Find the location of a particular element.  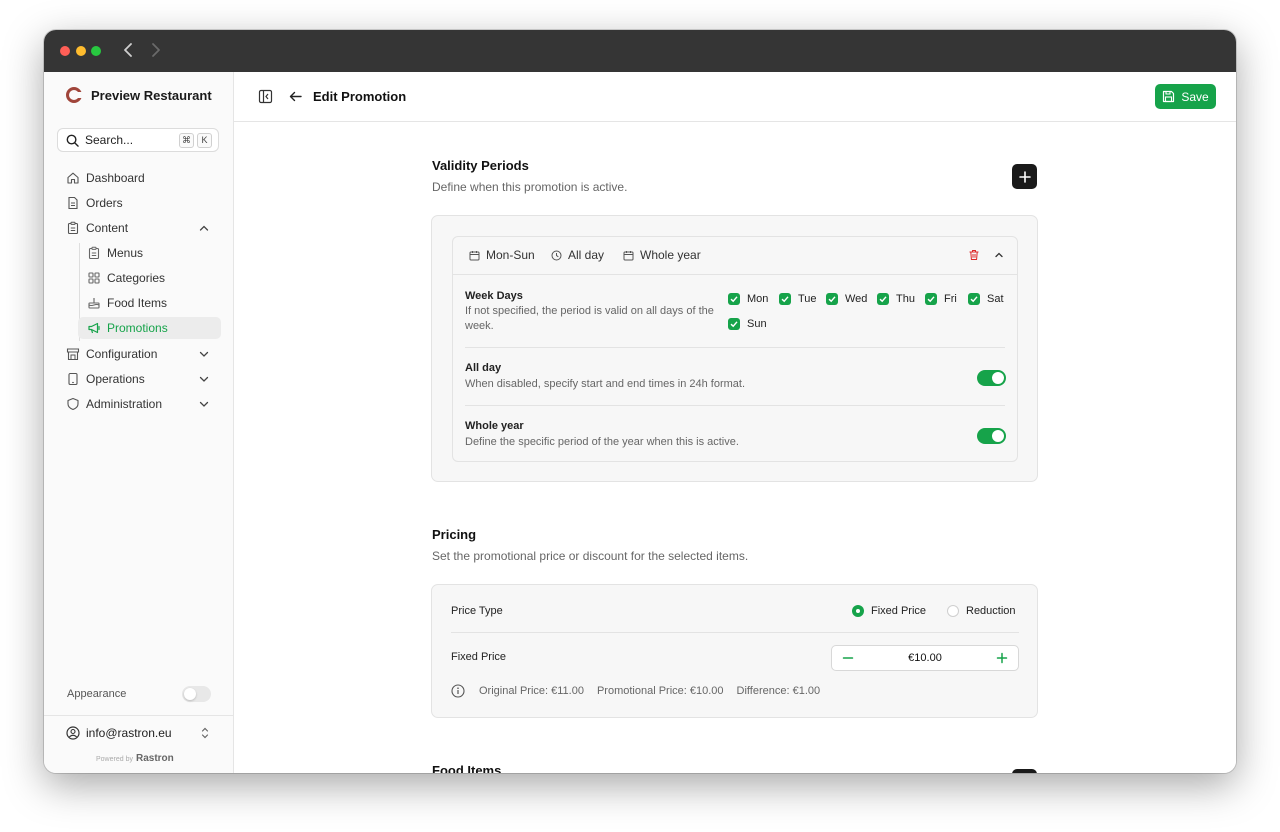

days-chip-label: Mon-Sun is located at coordinates (510, 255).